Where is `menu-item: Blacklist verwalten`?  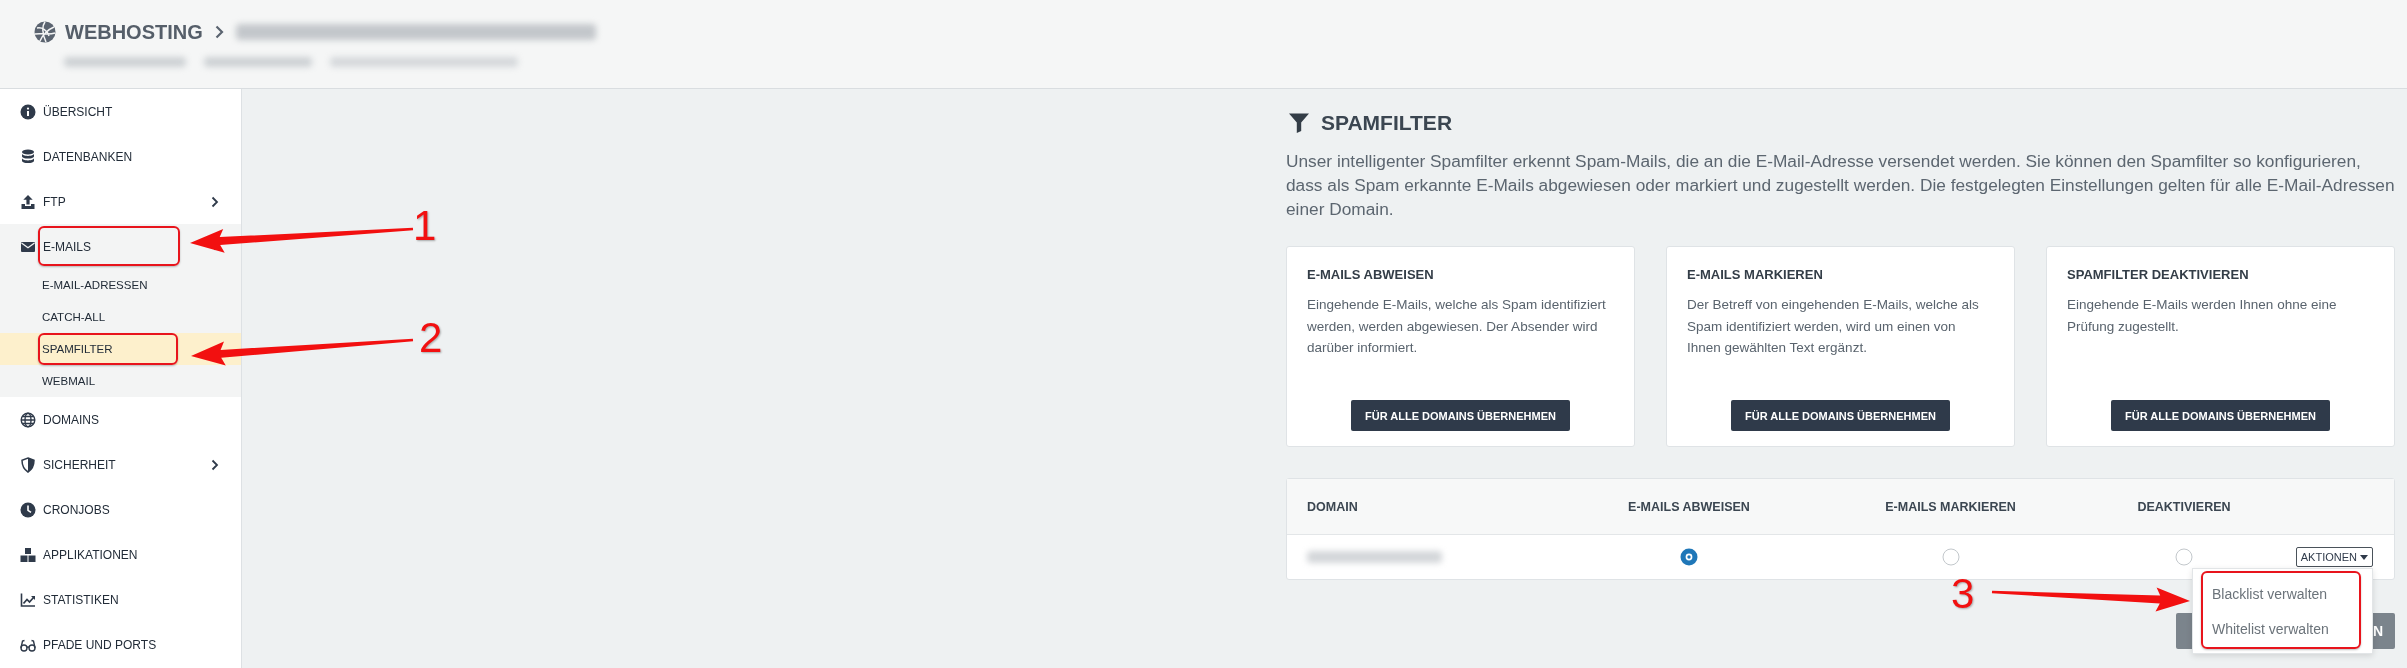 menu-item: Blacklist verwalten is located at coordinates (2281, 593).